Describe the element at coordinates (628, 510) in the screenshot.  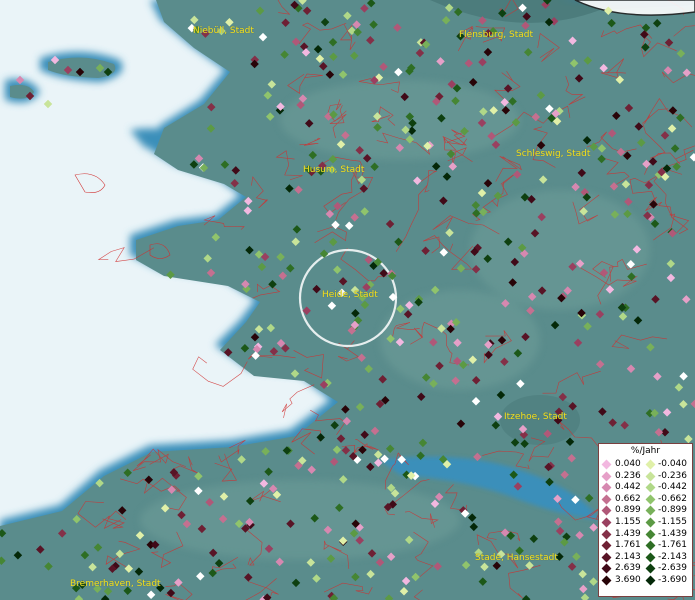
I see `legend-value-positive: 0.899` at that location.